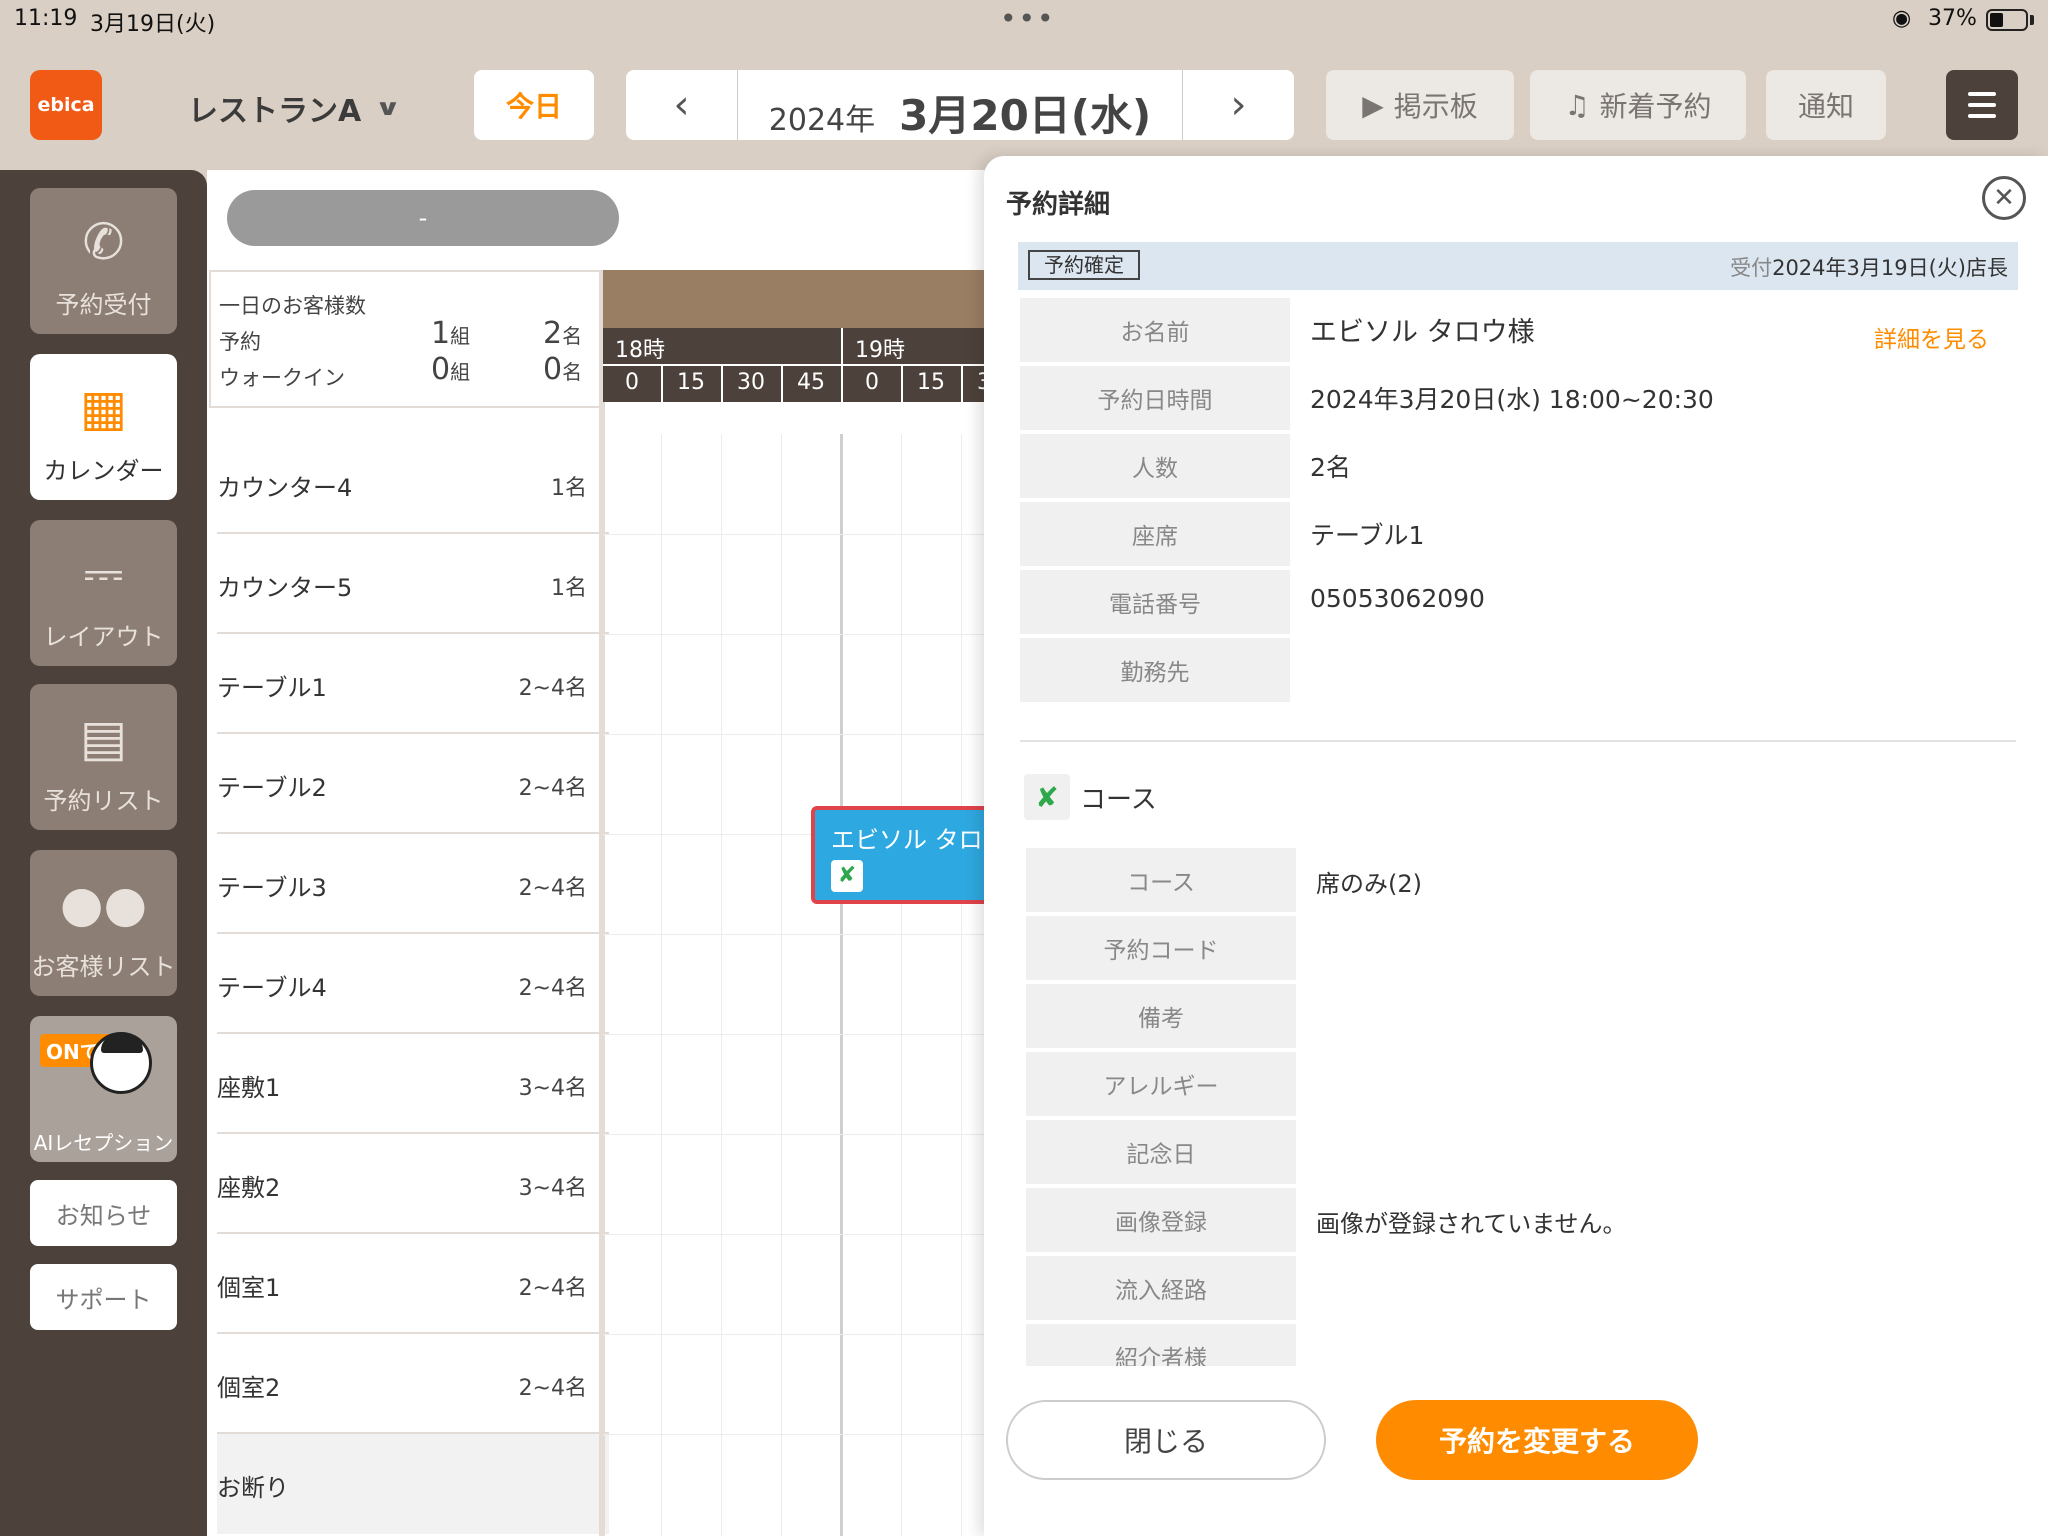  What do you see at coordinates (413, 1084) in the screenshot?
I see `seat-row: 座敷1 3~4名` at bounding box center [413, 1084].